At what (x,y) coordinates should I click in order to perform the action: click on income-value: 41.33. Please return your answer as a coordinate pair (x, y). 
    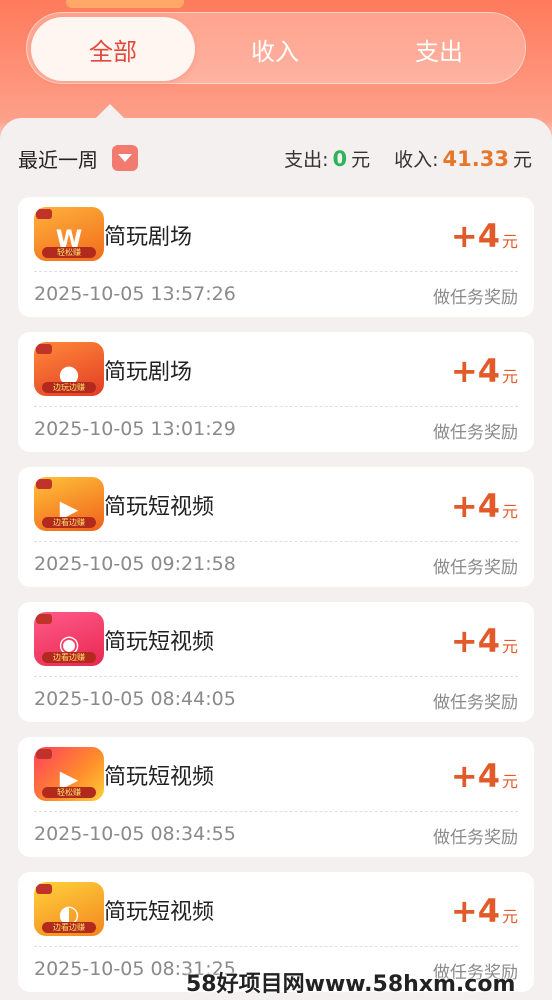
    Looking at the image, I should click on (475, 158).